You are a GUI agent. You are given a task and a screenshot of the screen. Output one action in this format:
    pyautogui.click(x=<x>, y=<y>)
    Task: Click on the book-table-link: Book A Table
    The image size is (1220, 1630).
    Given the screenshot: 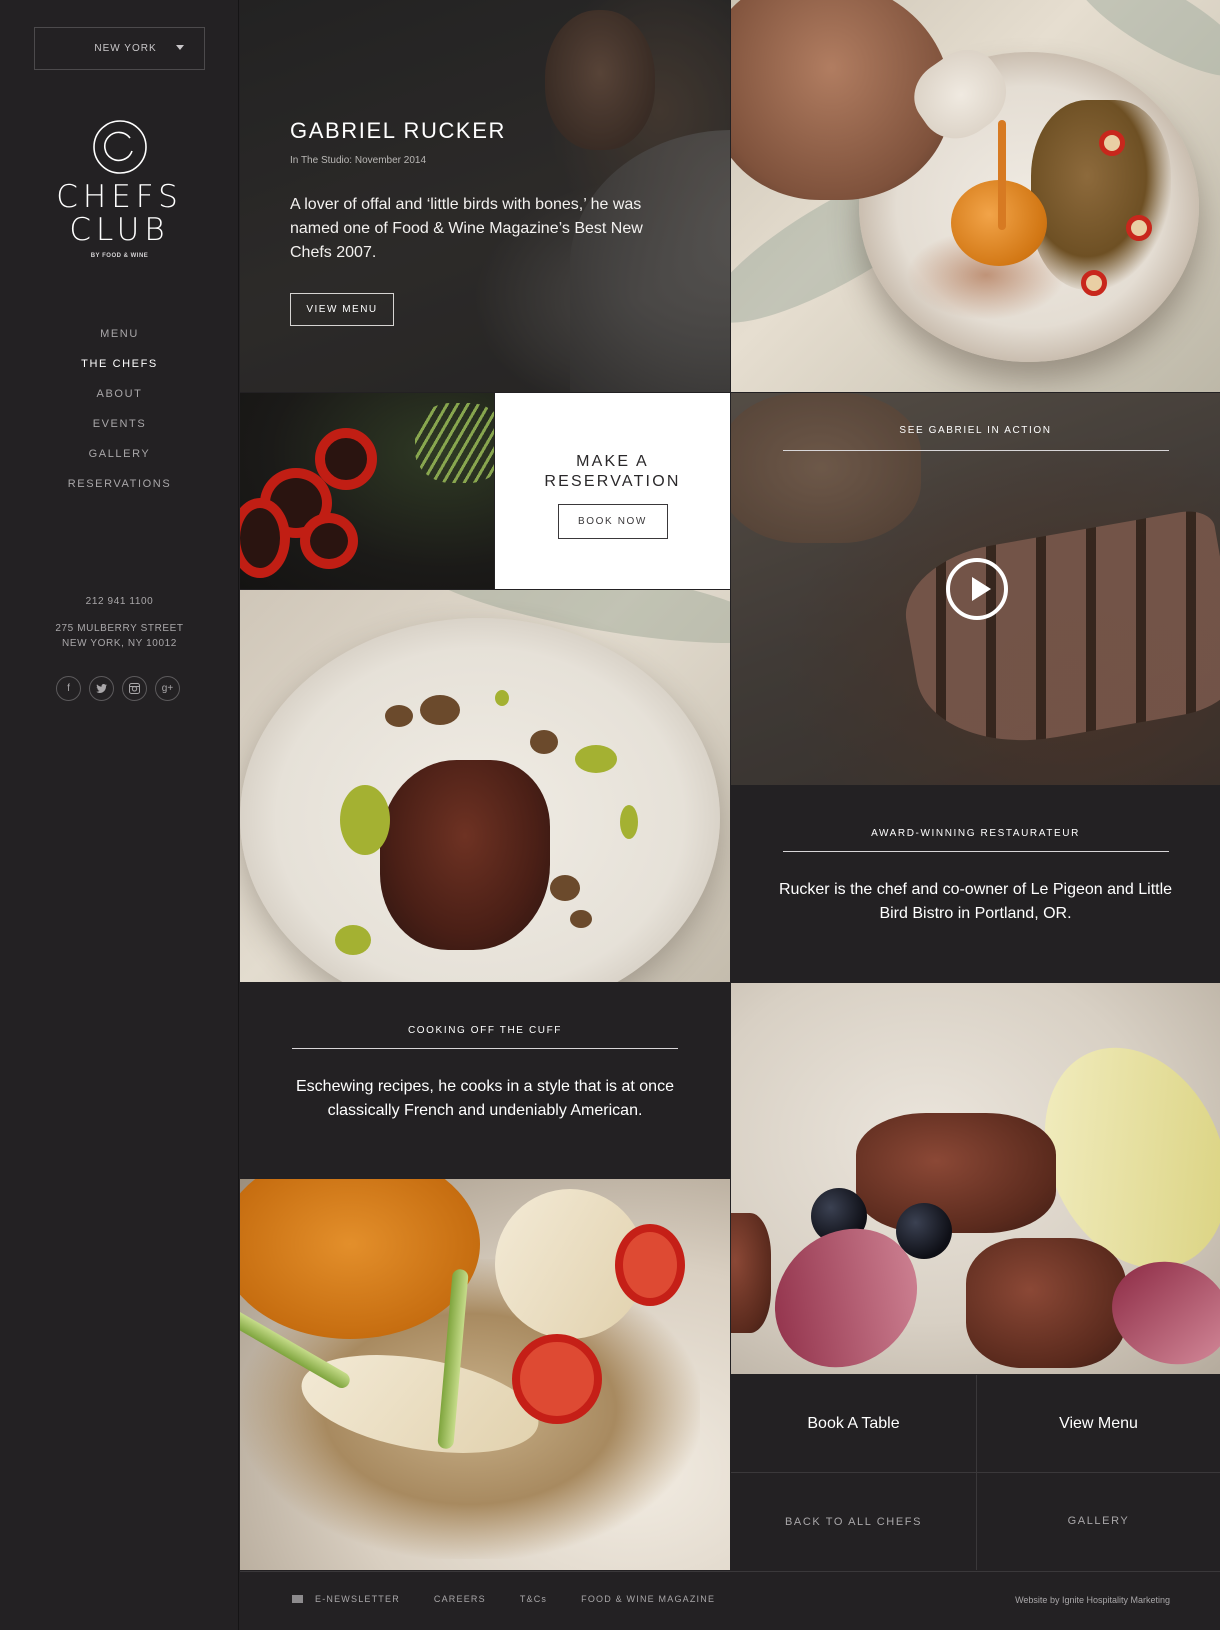 What is the action you would take?
    pyautogui.click(x=853, y=1423)
    